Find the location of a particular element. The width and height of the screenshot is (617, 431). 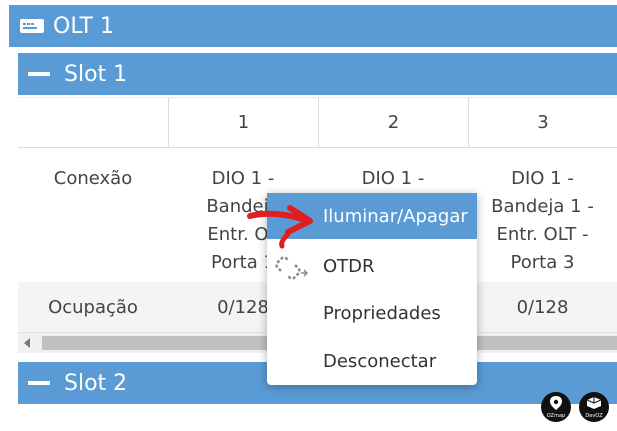

menu-item-propriedades: Propriedades is located at coordinates (372, 313).